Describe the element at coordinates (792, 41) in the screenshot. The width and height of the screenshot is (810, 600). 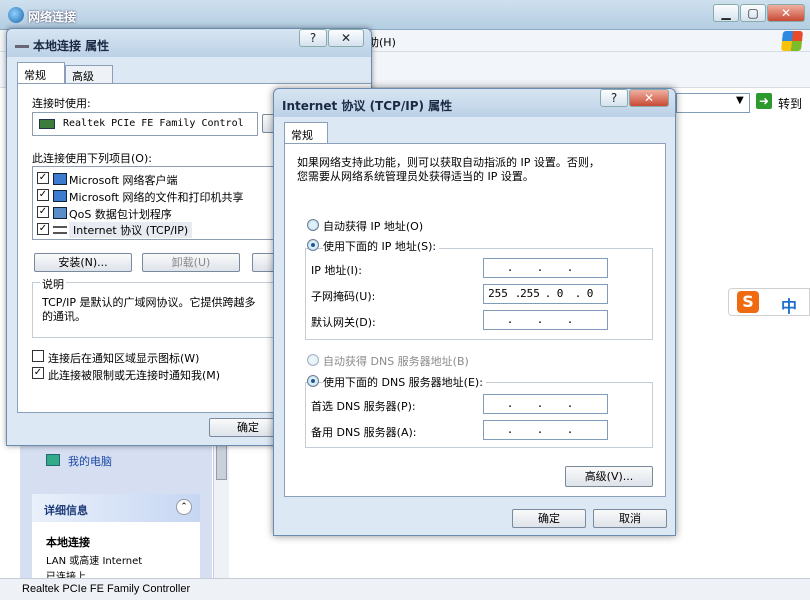
I see `windows-logo-icon` at that location.